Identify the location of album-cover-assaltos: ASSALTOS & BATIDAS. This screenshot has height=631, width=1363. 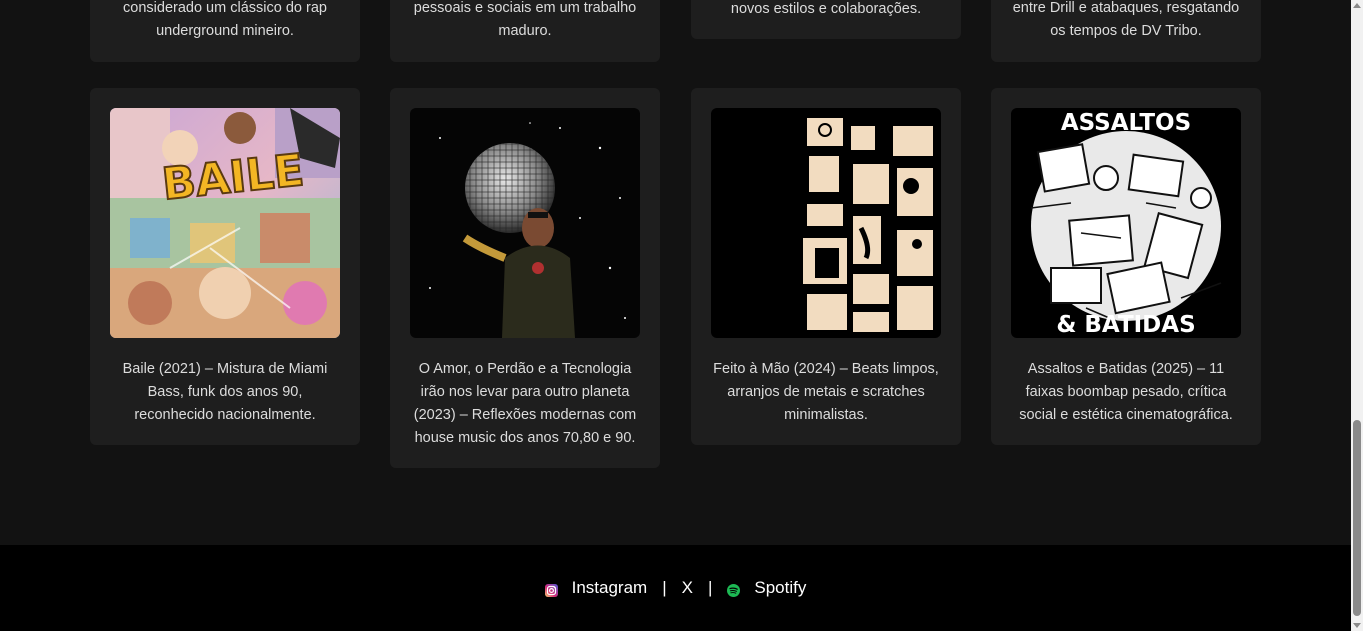
(1126, 223).